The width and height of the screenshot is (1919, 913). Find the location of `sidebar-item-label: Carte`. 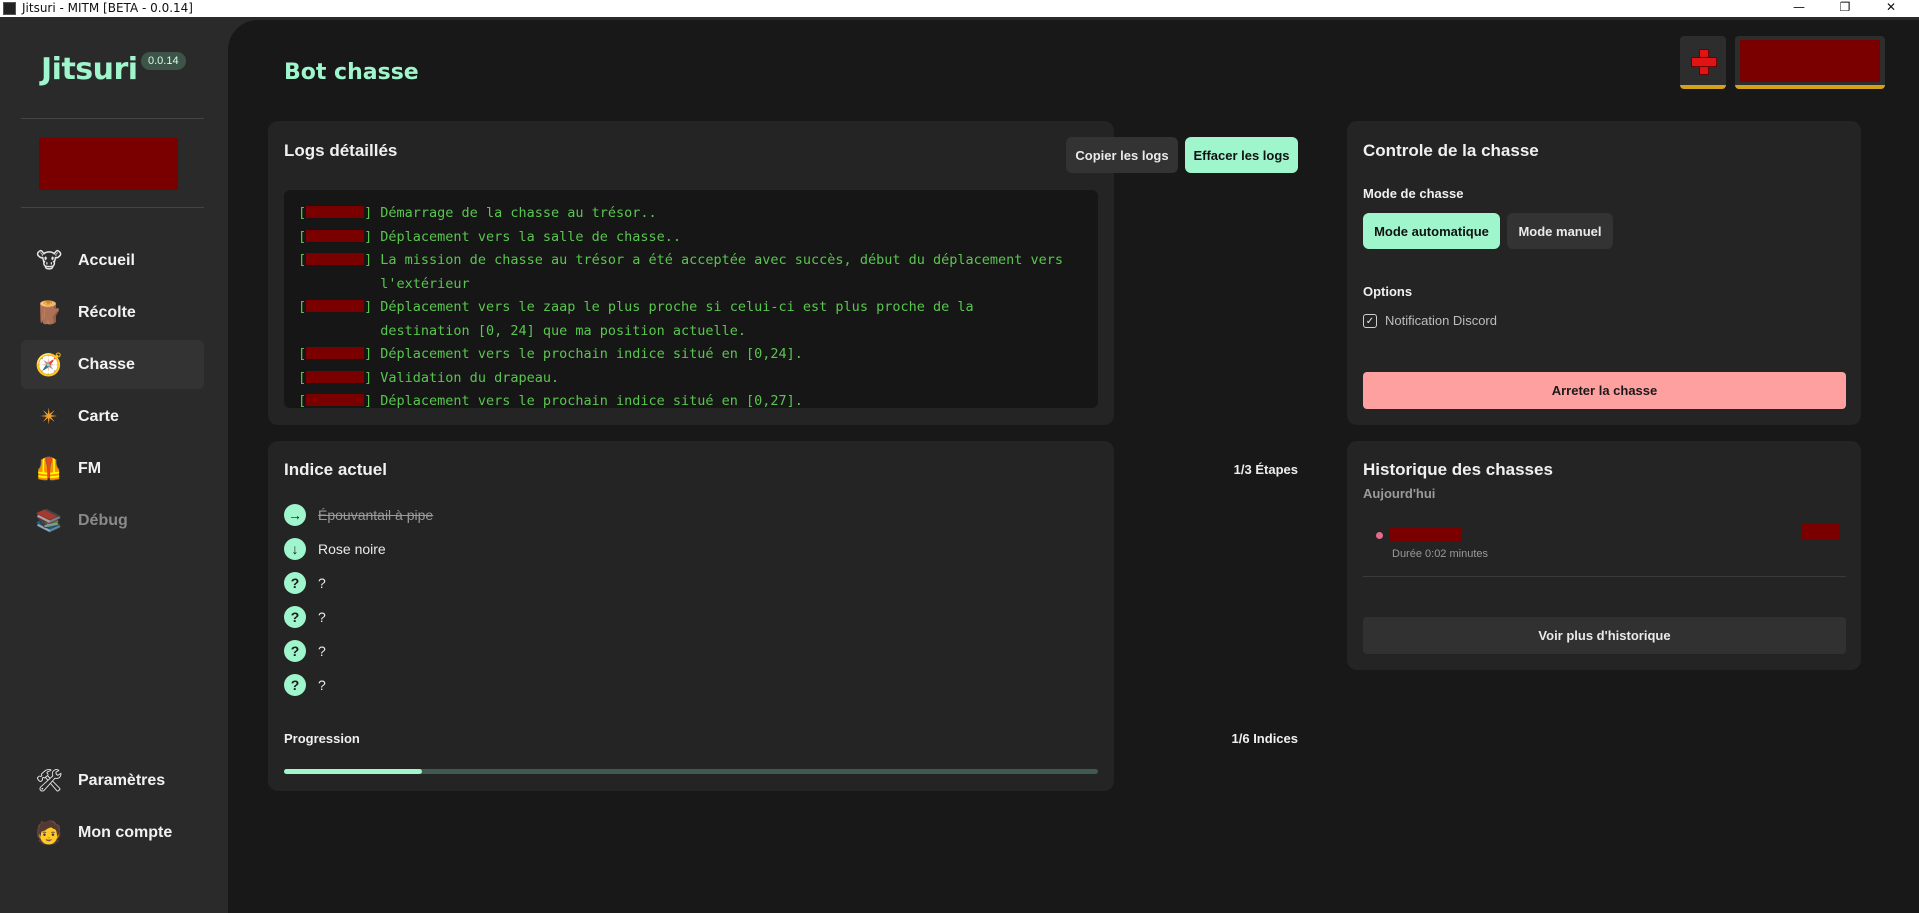

sidebar-item-label: Carte is located at coordinates (98, 416).